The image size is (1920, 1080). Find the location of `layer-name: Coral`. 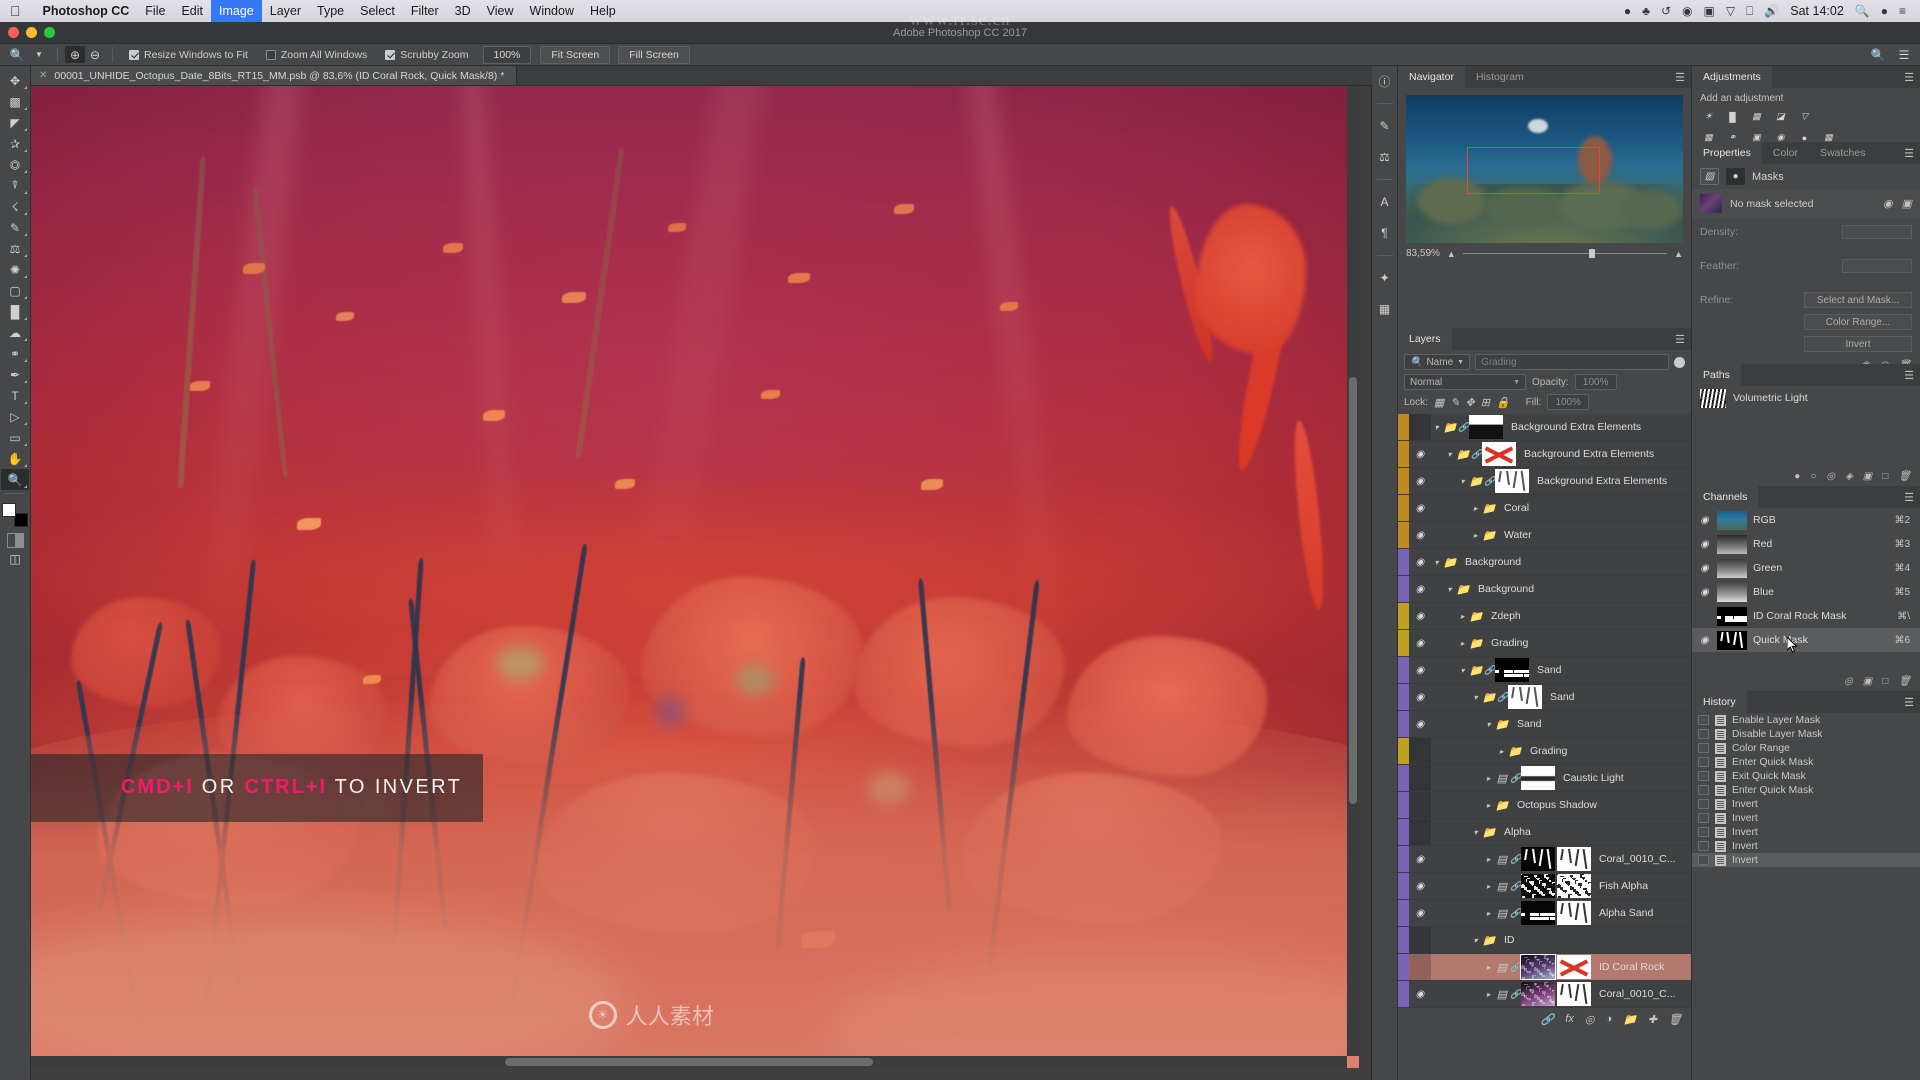

layer-name: Coral is located at coordinates (1513, 508).